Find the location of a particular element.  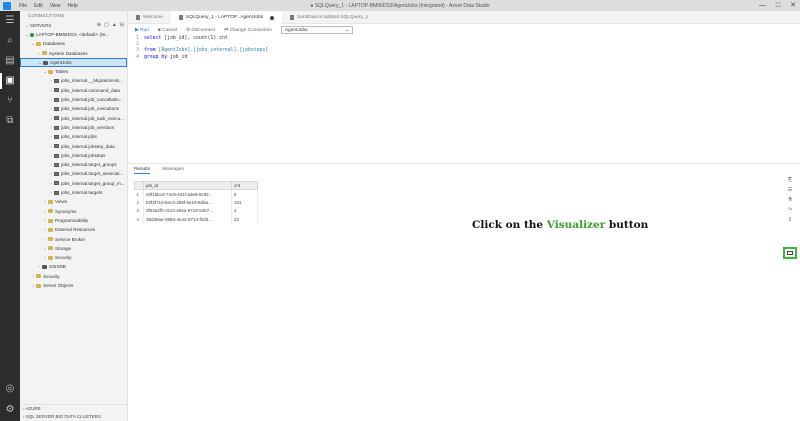

run-button: ▶ Run is located at coordinates (142, 30).